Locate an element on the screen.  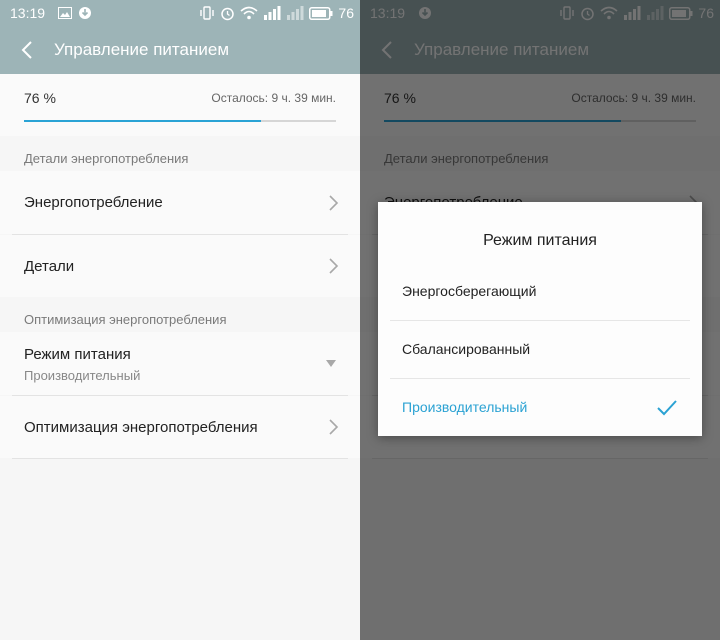
checkmark-icon is located at coordinates (667, 408).